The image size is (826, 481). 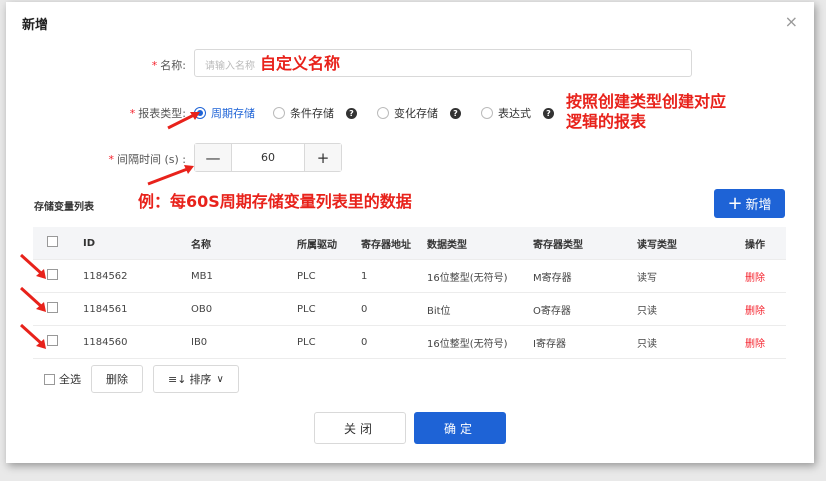 I want to click on cell-id: 1184561, so click(x=105, y=309).